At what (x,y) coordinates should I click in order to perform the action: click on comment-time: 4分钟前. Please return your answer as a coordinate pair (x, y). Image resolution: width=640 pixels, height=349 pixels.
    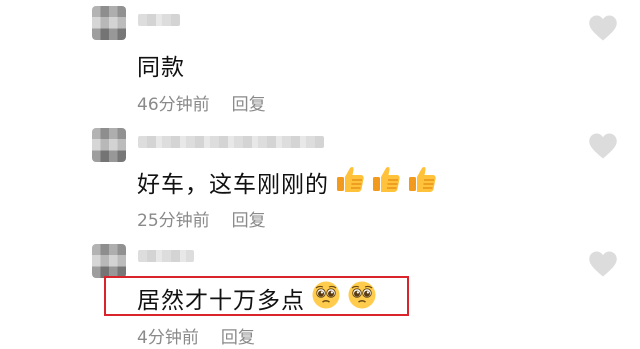
    Looking at the image, I should click on (168, 338).